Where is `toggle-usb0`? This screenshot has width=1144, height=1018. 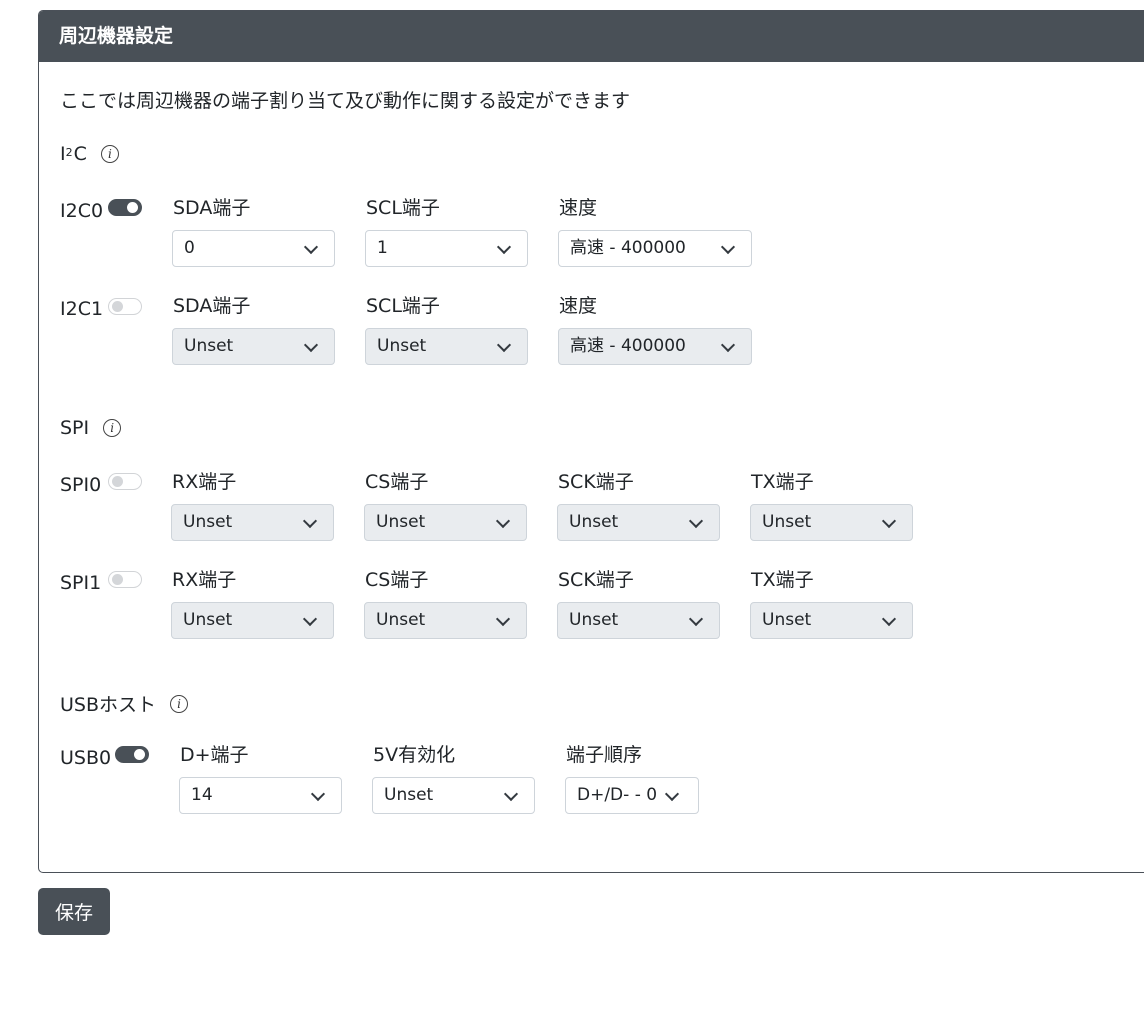
toggle-usb0 is located at coordinates (132, 754).